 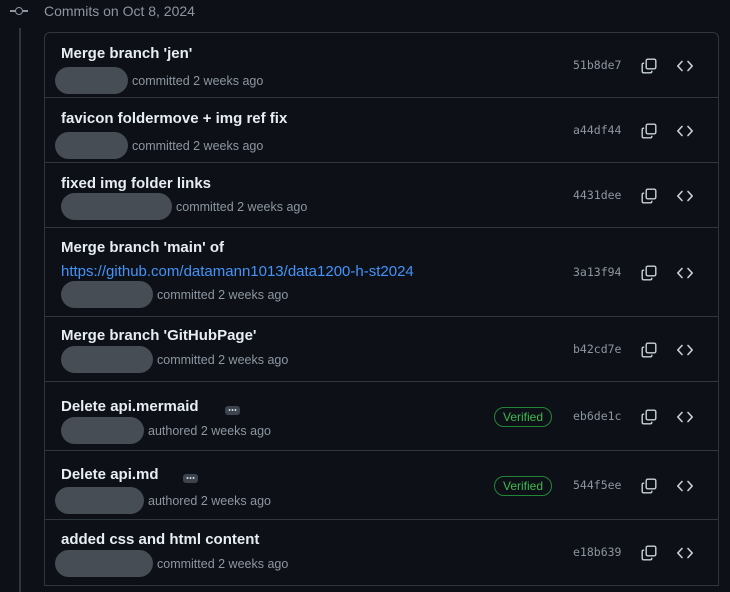 What do you see at coordinates (597, 552) in the screenshot?
I see `commit-sha-link: e18b639` at bounding box center [597, 552].